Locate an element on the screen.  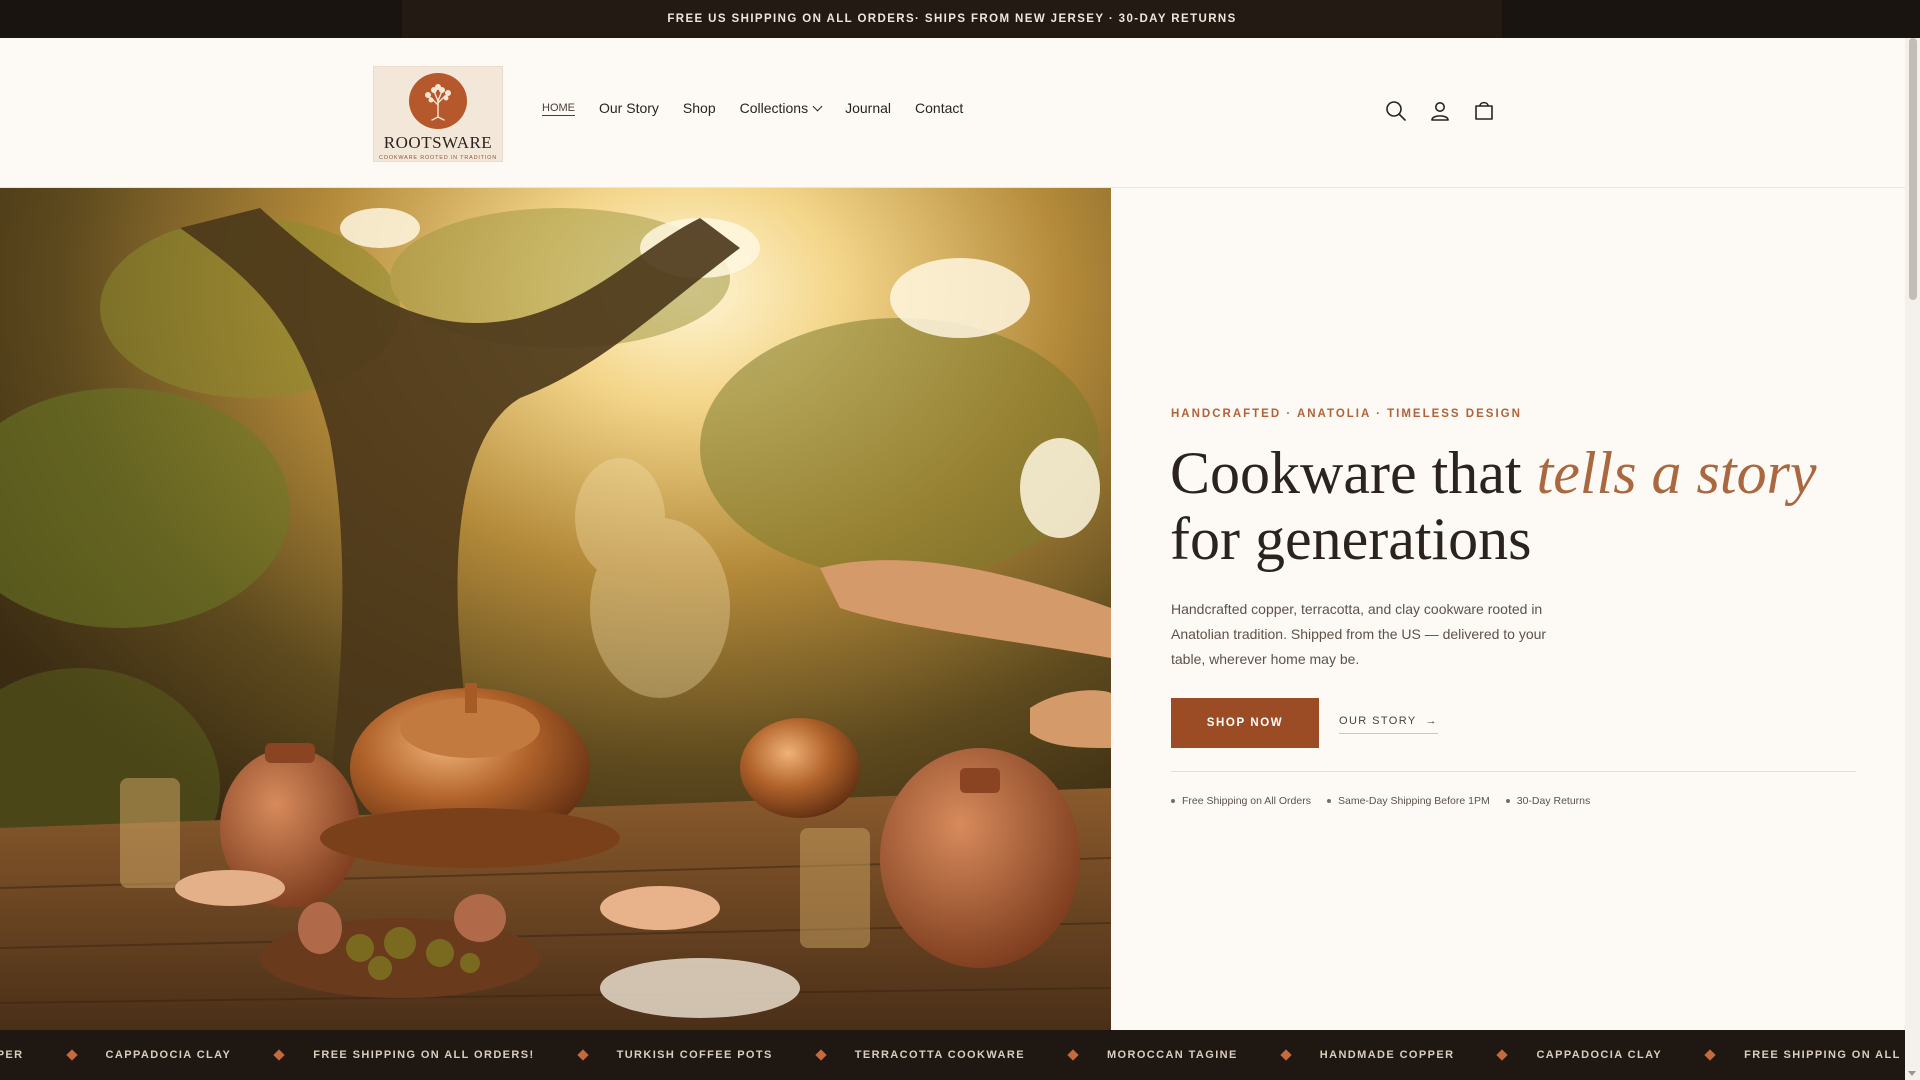
search-icon is located at coordinates (1396, 111).